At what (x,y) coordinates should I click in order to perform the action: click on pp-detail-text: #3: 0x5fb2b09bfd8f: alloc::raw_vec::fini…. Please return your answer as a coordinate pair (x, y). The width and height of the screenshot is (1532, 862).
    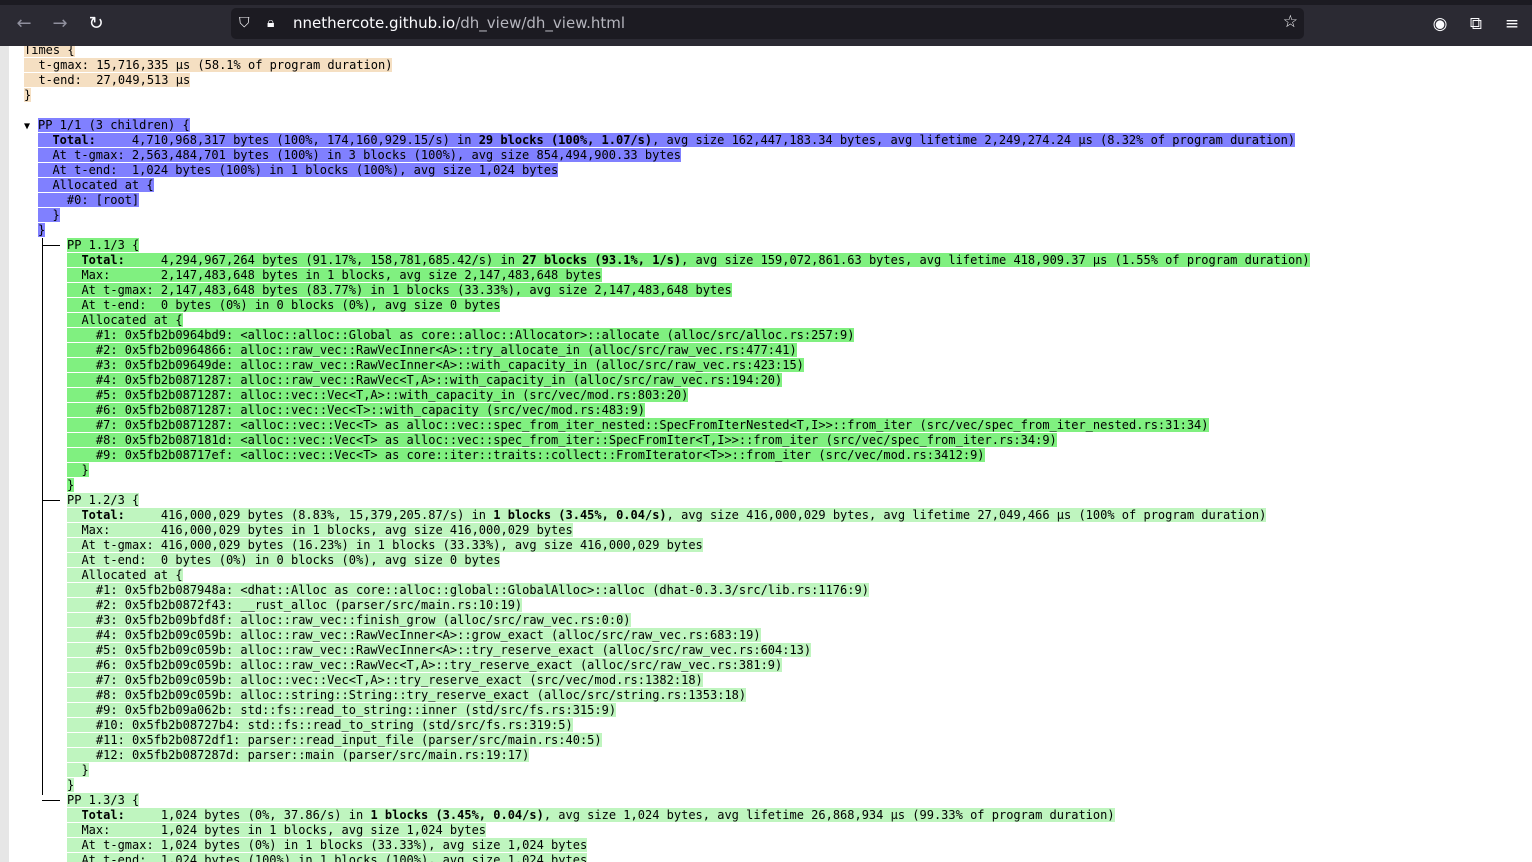
    Looking at the image, I should click on (349, 620).